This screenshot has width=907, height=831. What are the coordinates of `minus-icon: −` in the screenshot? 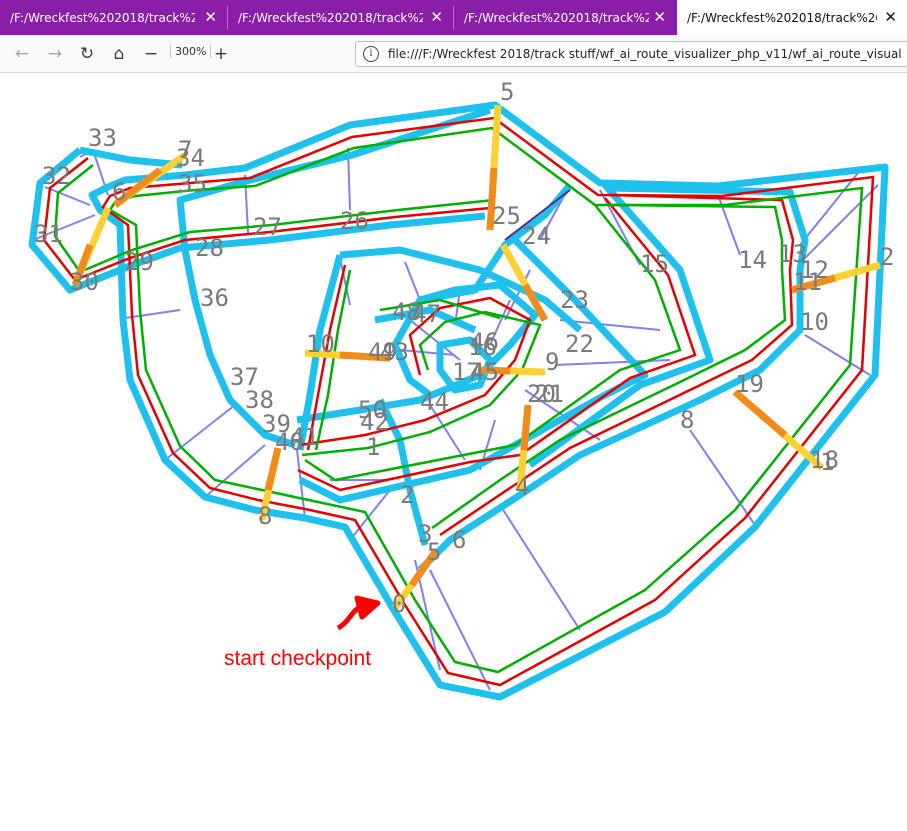 It's located at (151, 53).